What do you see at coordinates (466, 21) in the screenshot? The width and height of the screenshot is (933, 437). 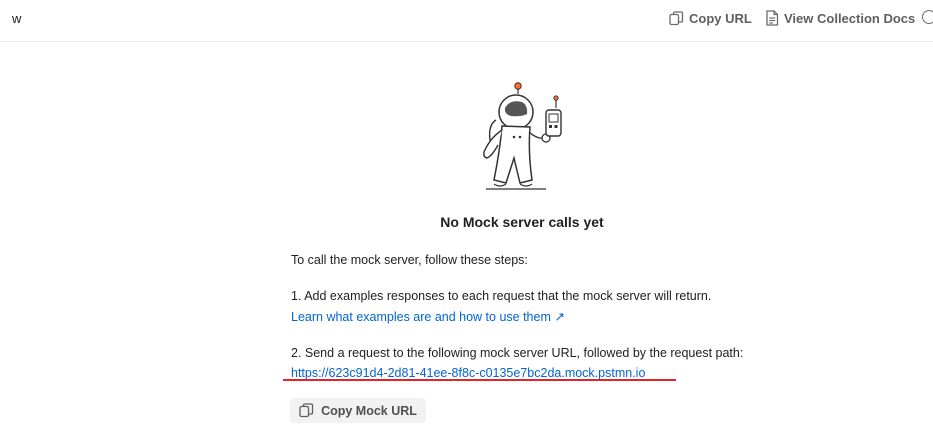 I see `top-bar: w Copy URL View Collection Docs` at bounding box center [466, 21].